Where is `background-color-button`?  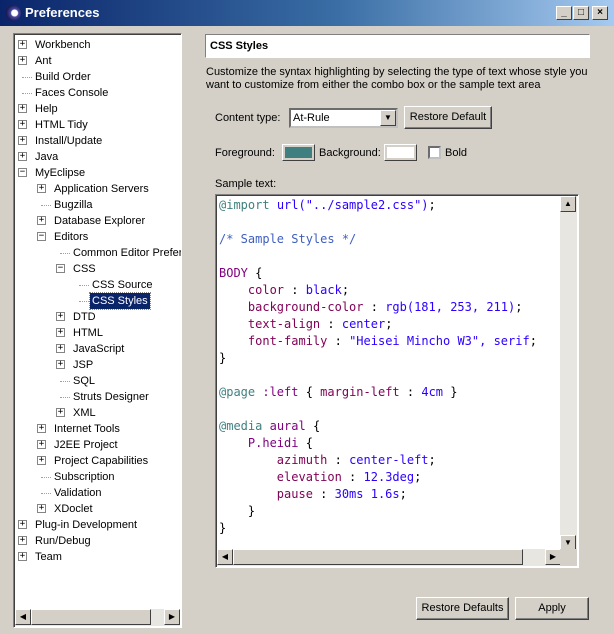
background-color-button is located at coordinates (400, 152).